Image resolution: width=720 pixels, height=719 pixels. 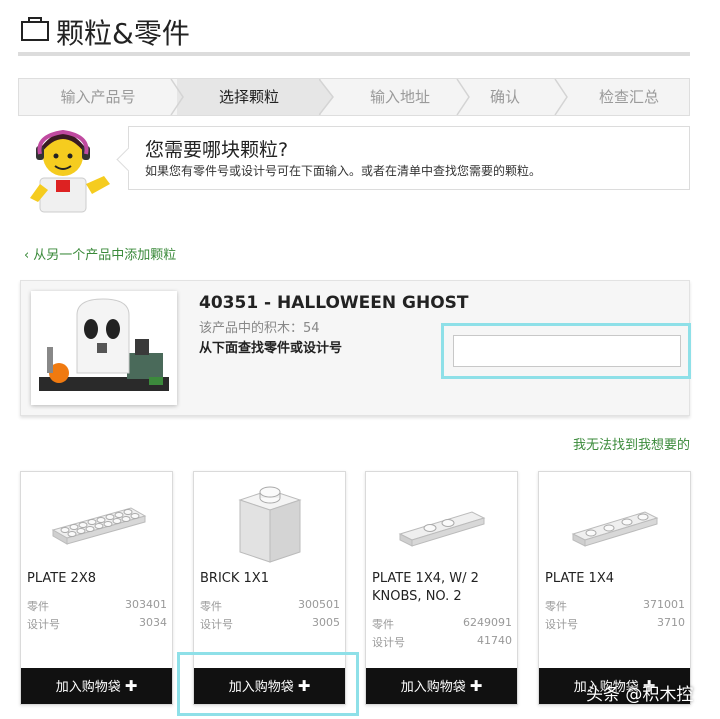 I want to click on step-confirm: 确认, so click(x=505, y=97).